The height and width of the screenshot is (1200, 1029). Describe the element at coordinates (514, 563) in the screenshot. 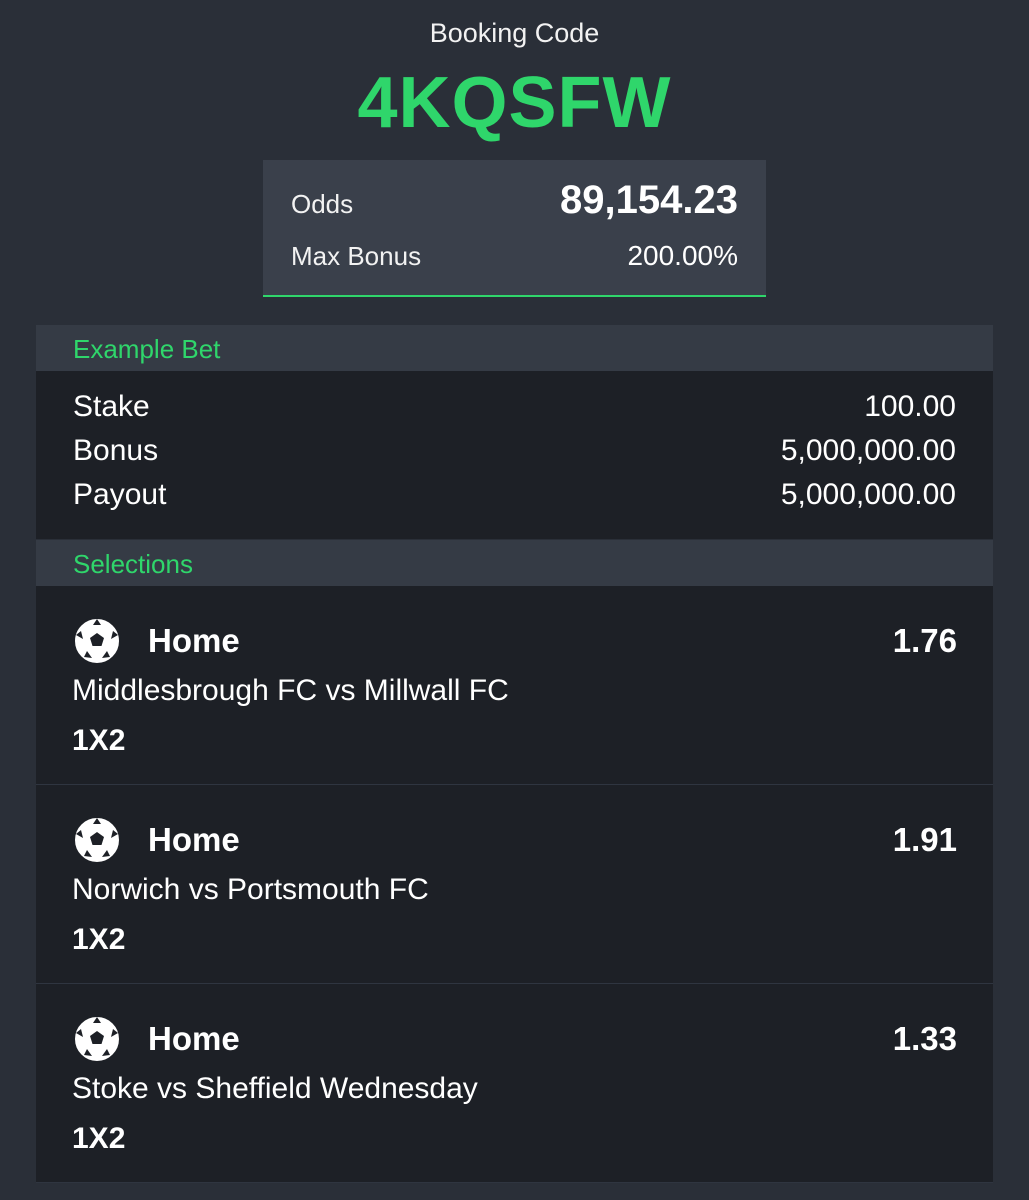

I see `selections-header: Selections` at that location.